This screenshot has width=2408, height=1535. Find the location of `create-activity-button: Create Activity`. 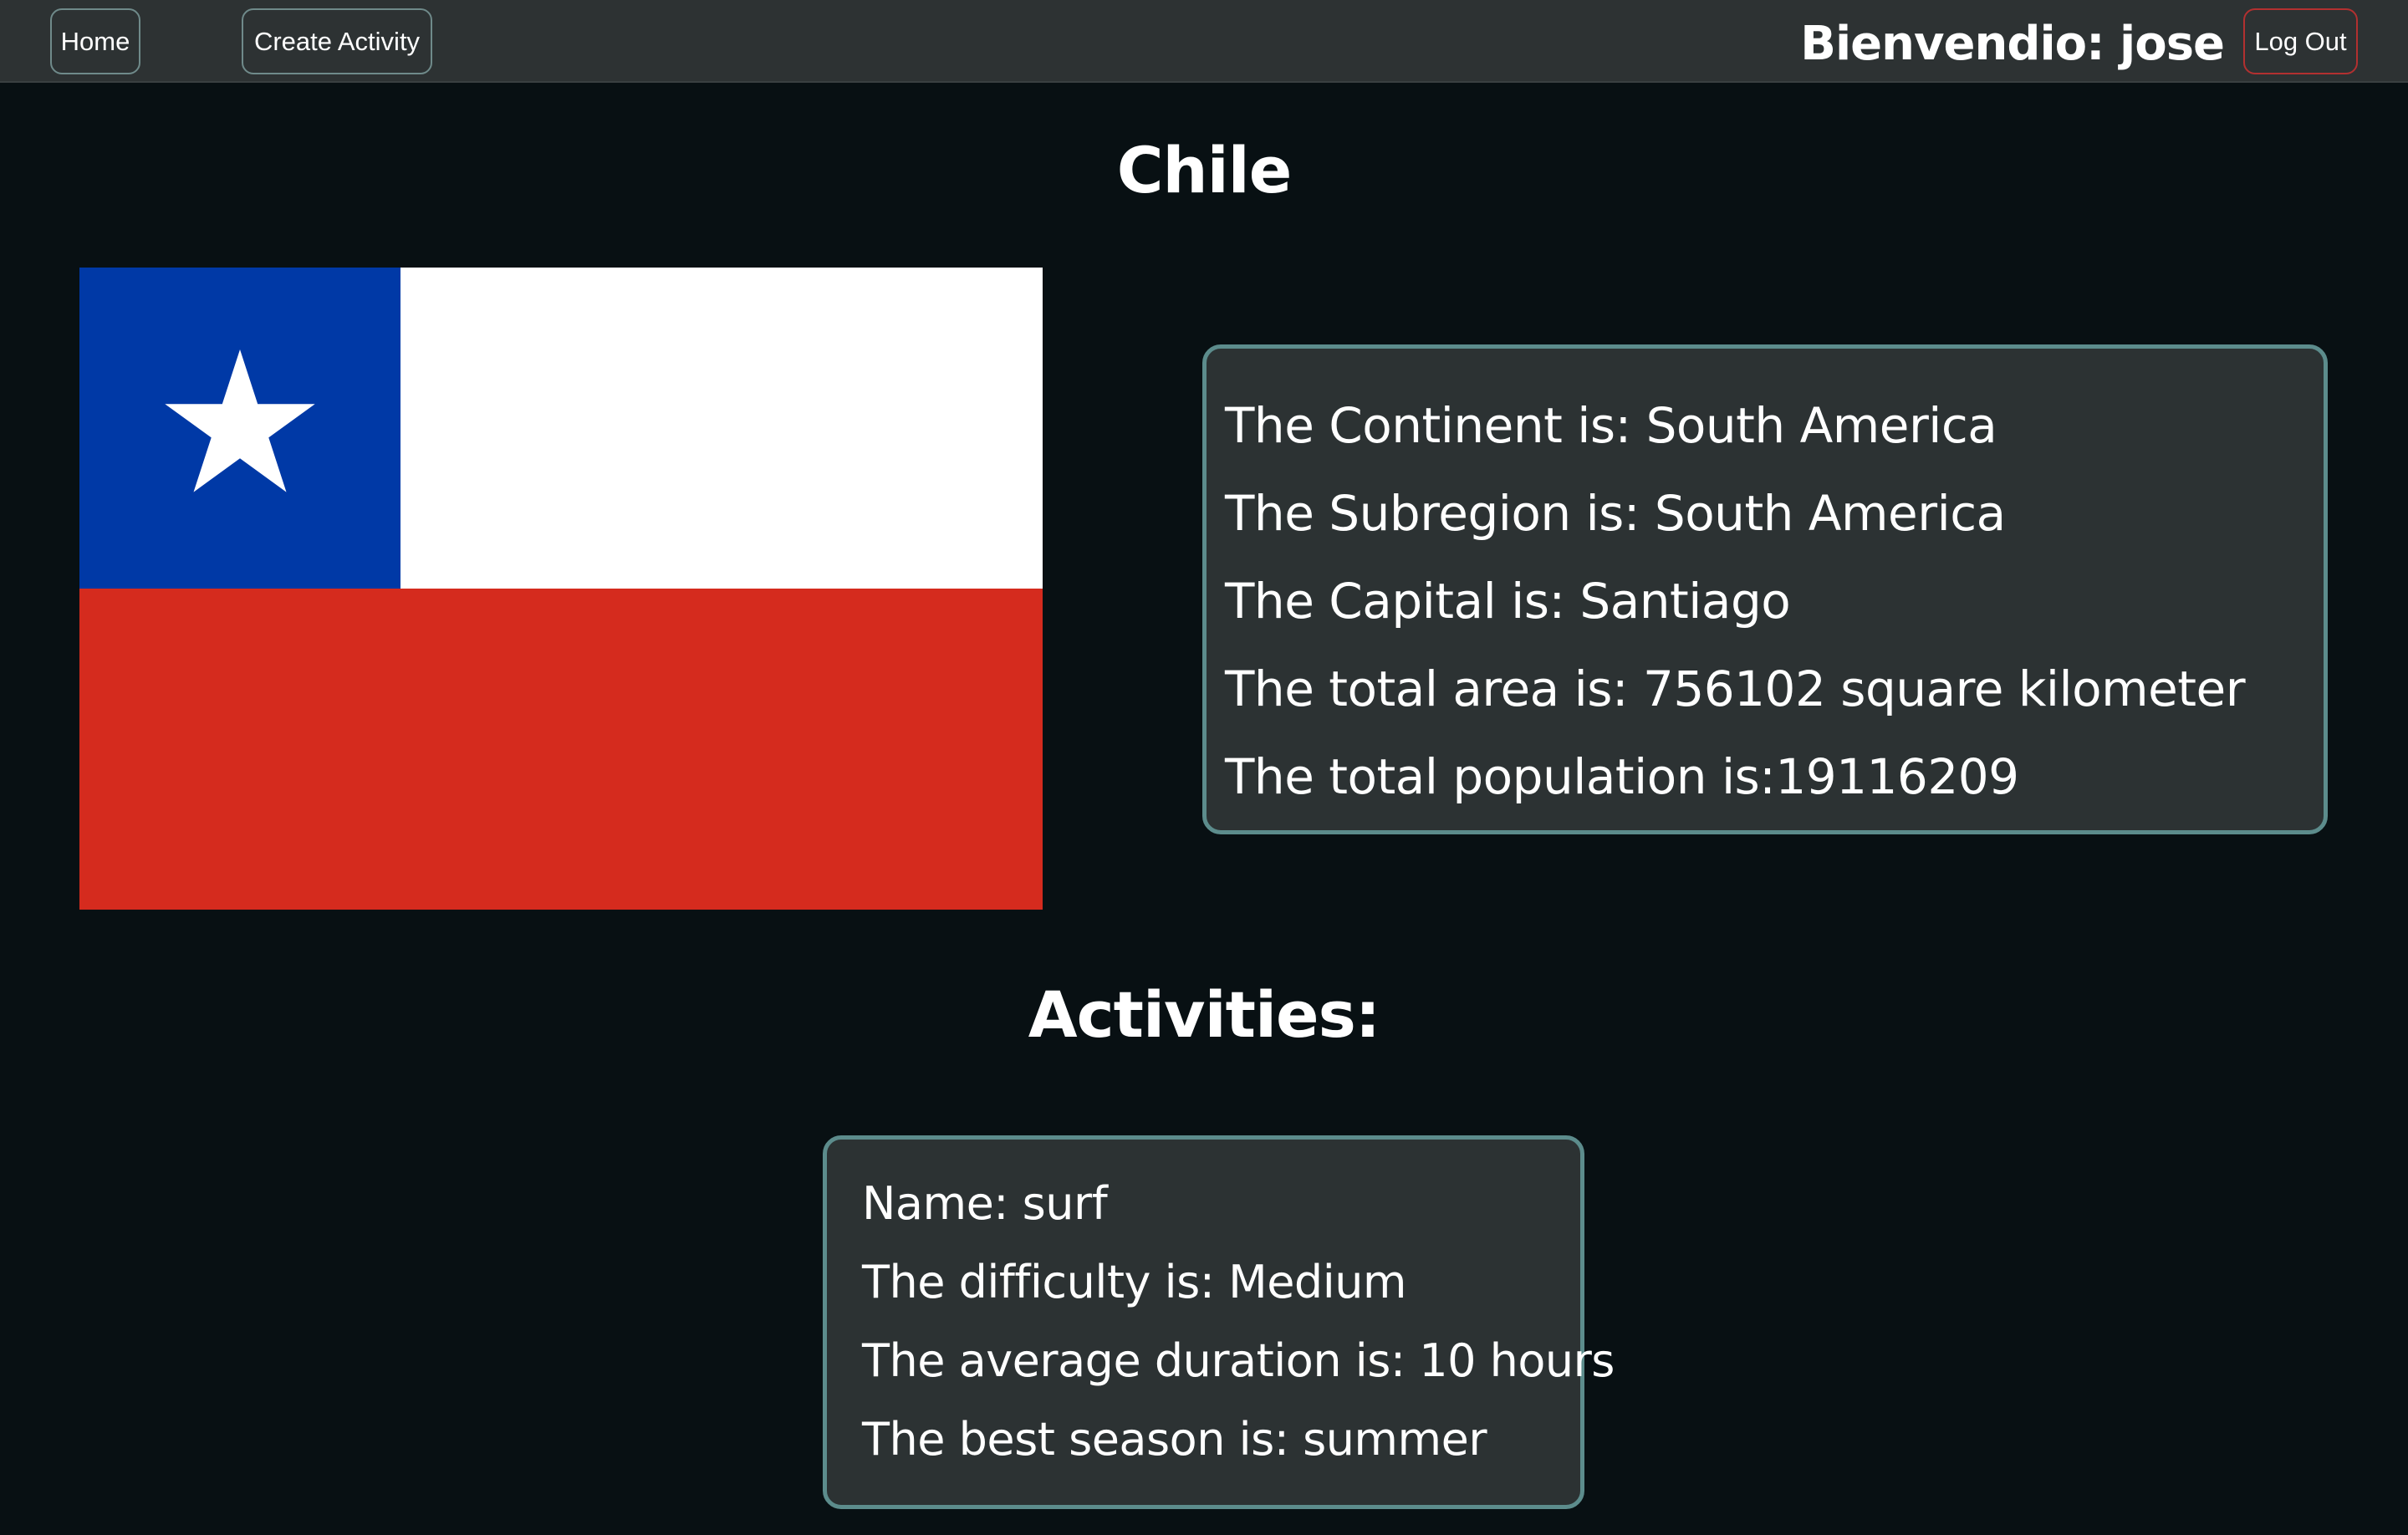

create-activity-button: Create Activity is located at coordinates (337, 41).